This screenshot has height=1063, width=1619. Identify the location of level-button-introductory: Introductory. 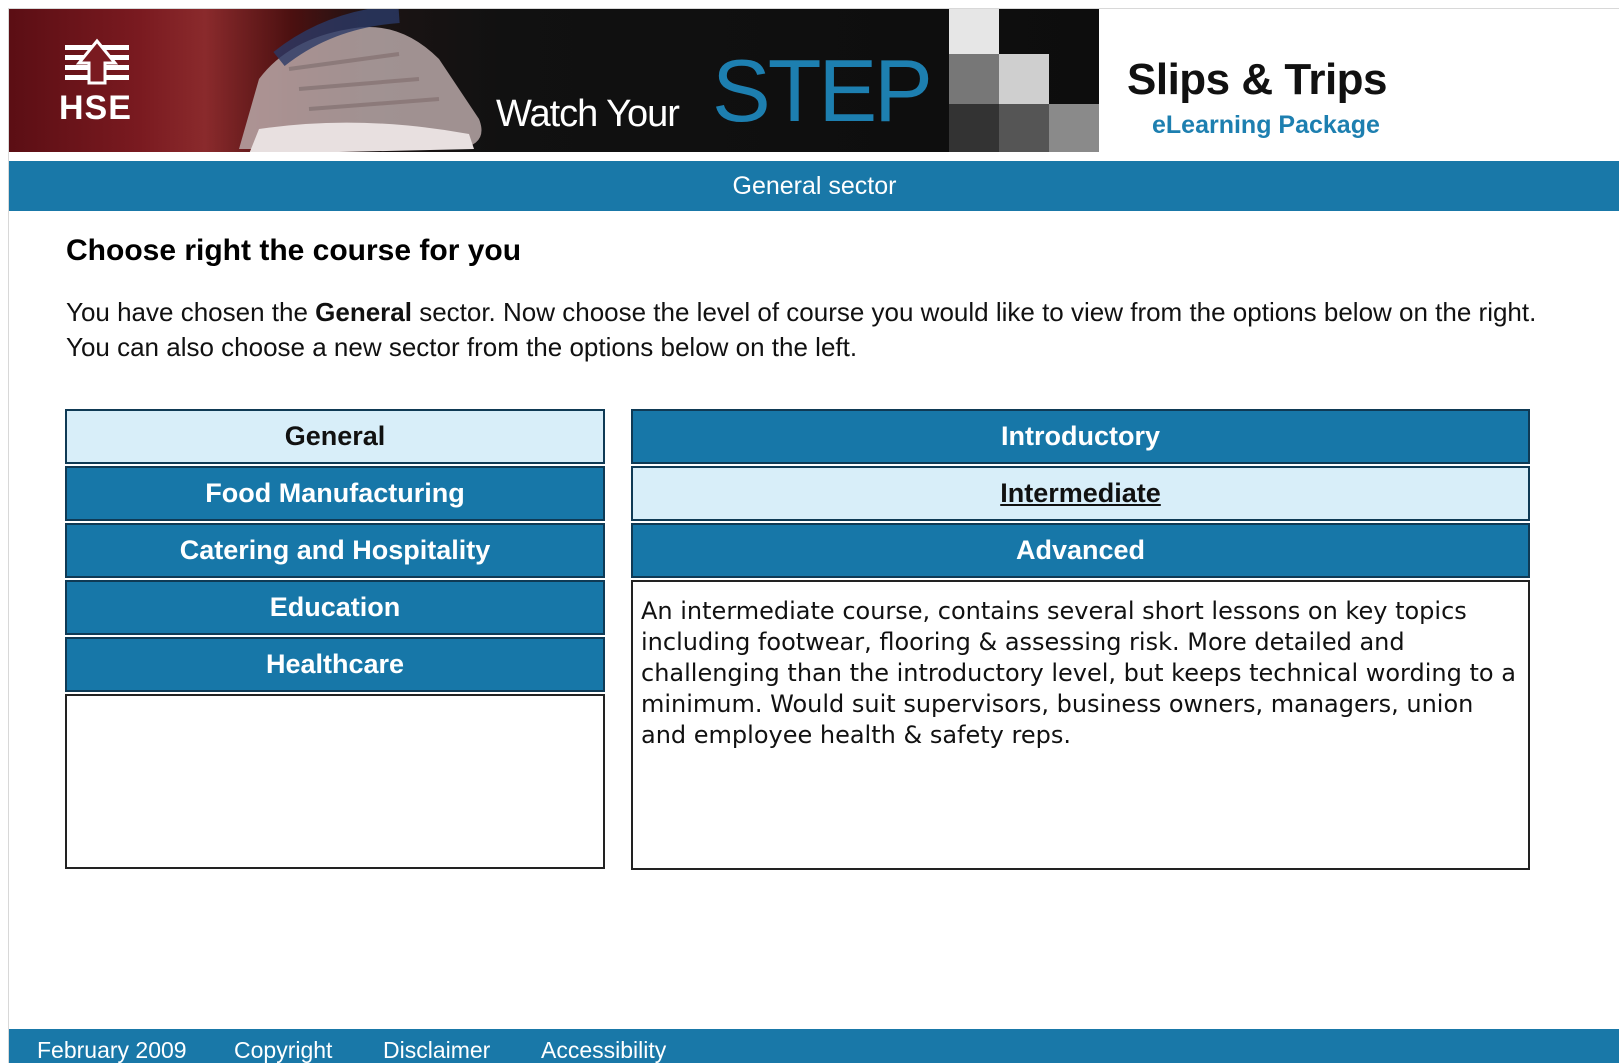
(1080, 436).